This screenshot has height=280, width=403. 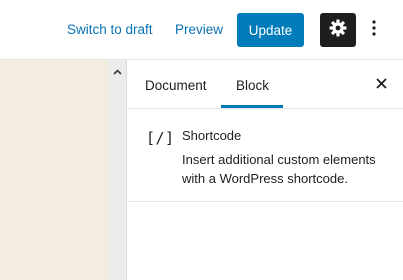 I want to click on vertical-ellipsis-icon, so click(x=374, y=30).